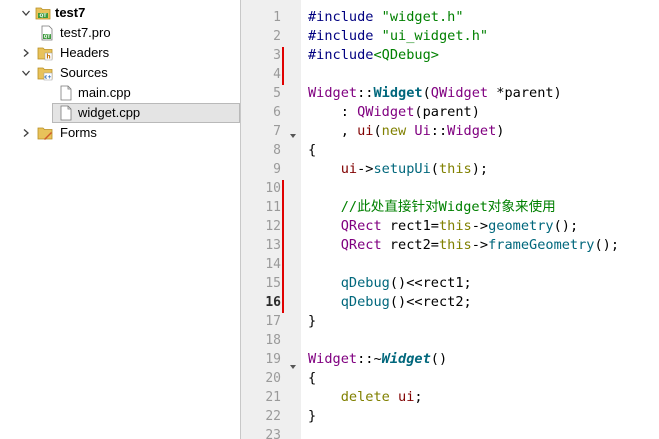  I want to click on code-line: #include<QDebug>, so click(373, 55).